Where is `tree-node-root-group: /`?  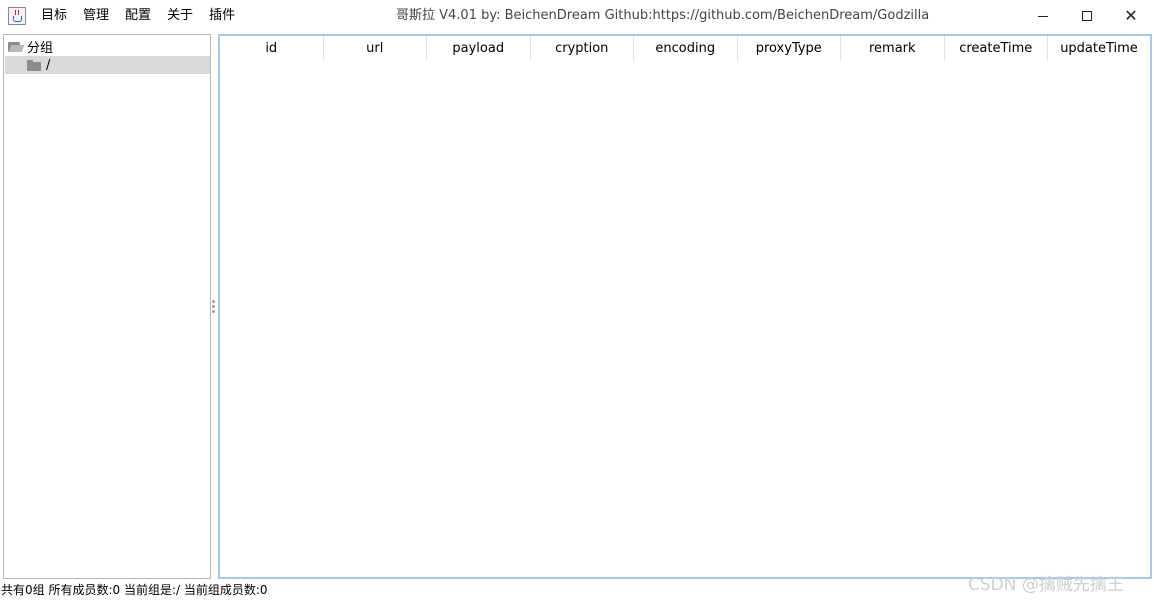
tree-node-root-group: / is located at coordinates (107, 65).